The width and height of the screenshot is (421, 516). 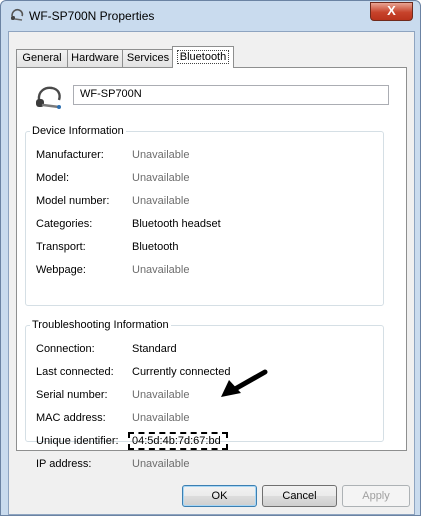 What do you see at coordinates (148, 58) in the screenshot?
I see `tab-services: Services` at bounding box center [148, 58].